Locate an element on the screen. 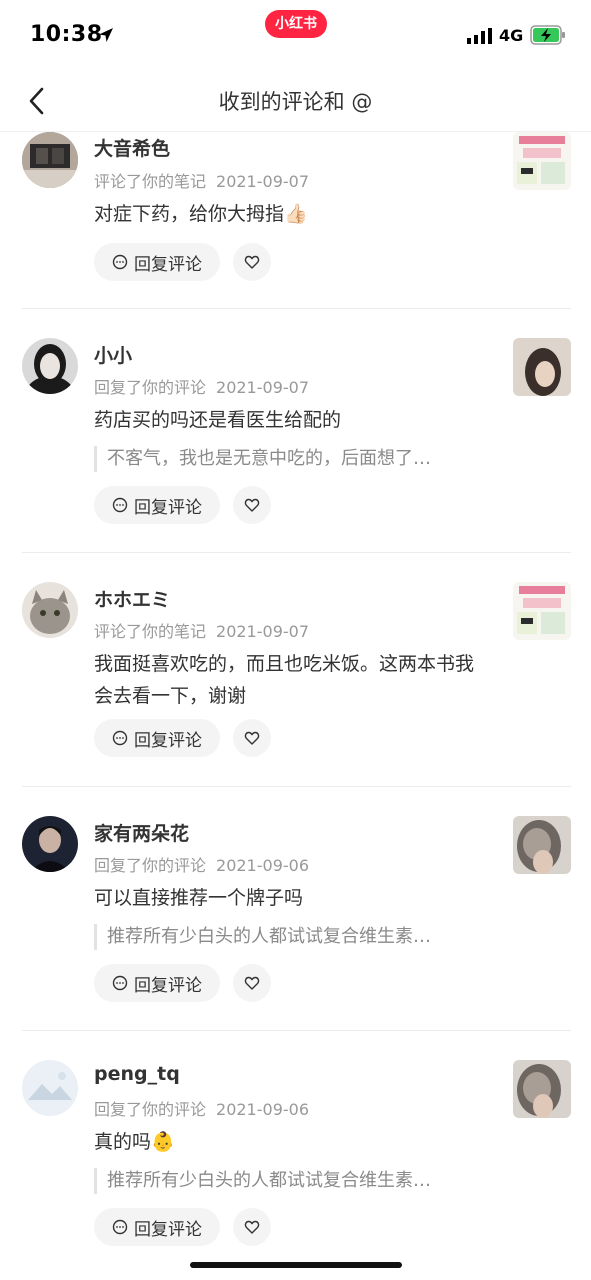 The image size is (591, 1280). battery-charging-icon is located at coordinates (547, 35).